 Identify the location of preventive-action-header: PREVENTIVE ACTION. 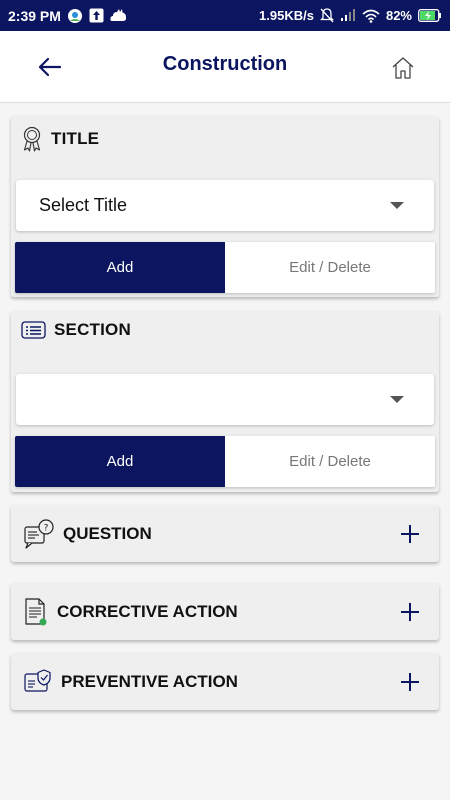
(130, 681).